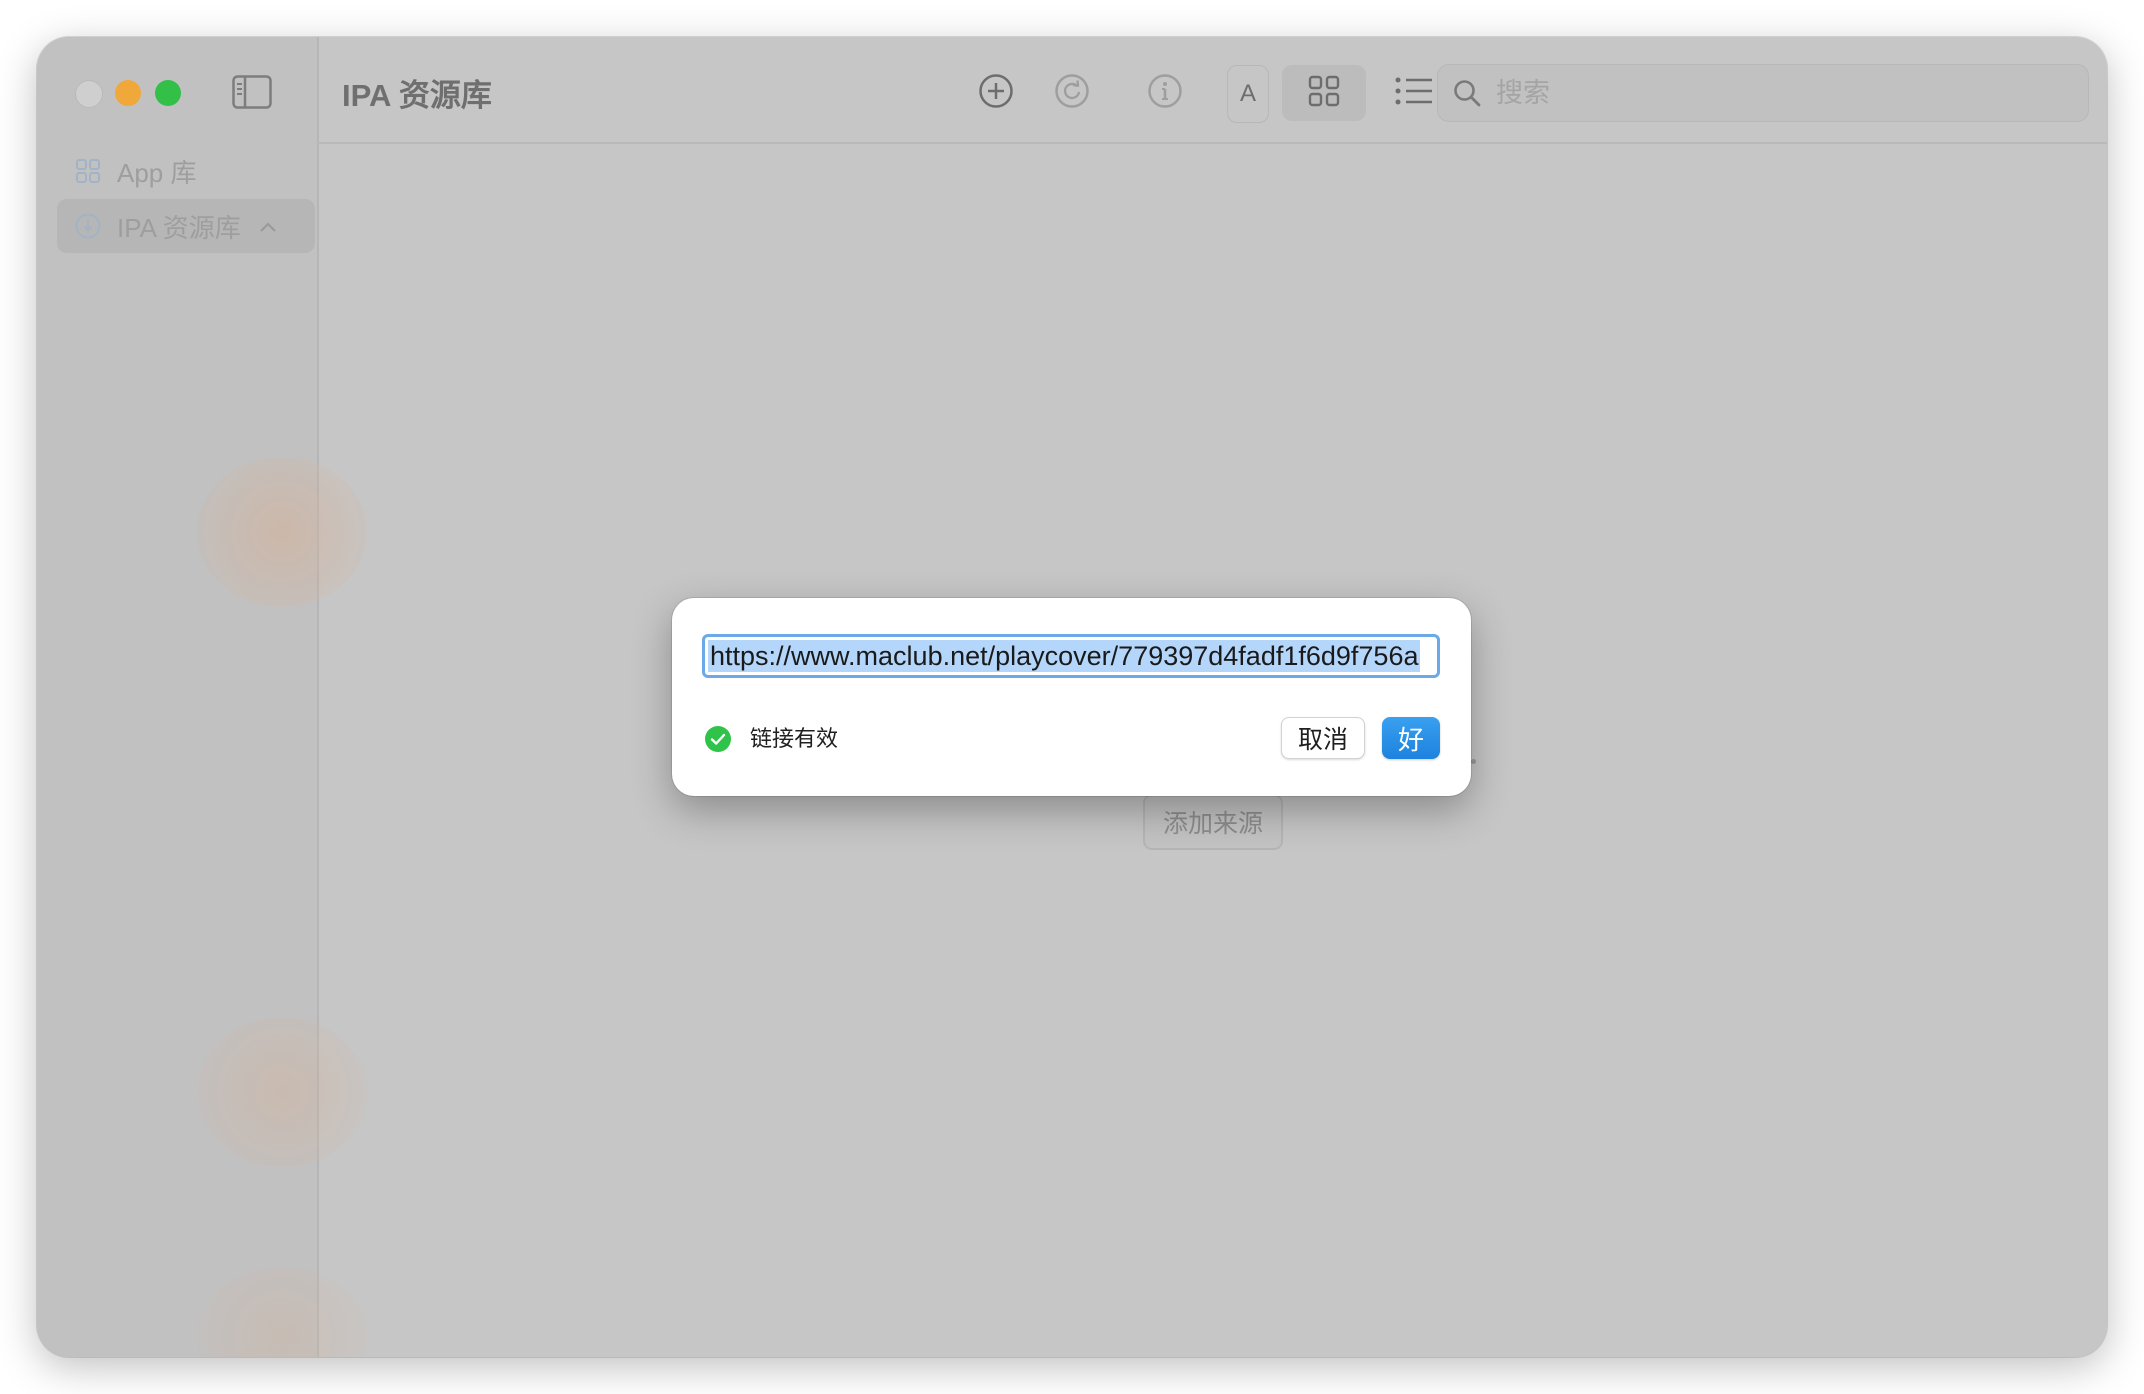 The height and width of the screenshot is (1394, 2144). Describe the element at coordinates (157, 172) in the screenshot. I see `sidebar-item-label: App 库` at that location.